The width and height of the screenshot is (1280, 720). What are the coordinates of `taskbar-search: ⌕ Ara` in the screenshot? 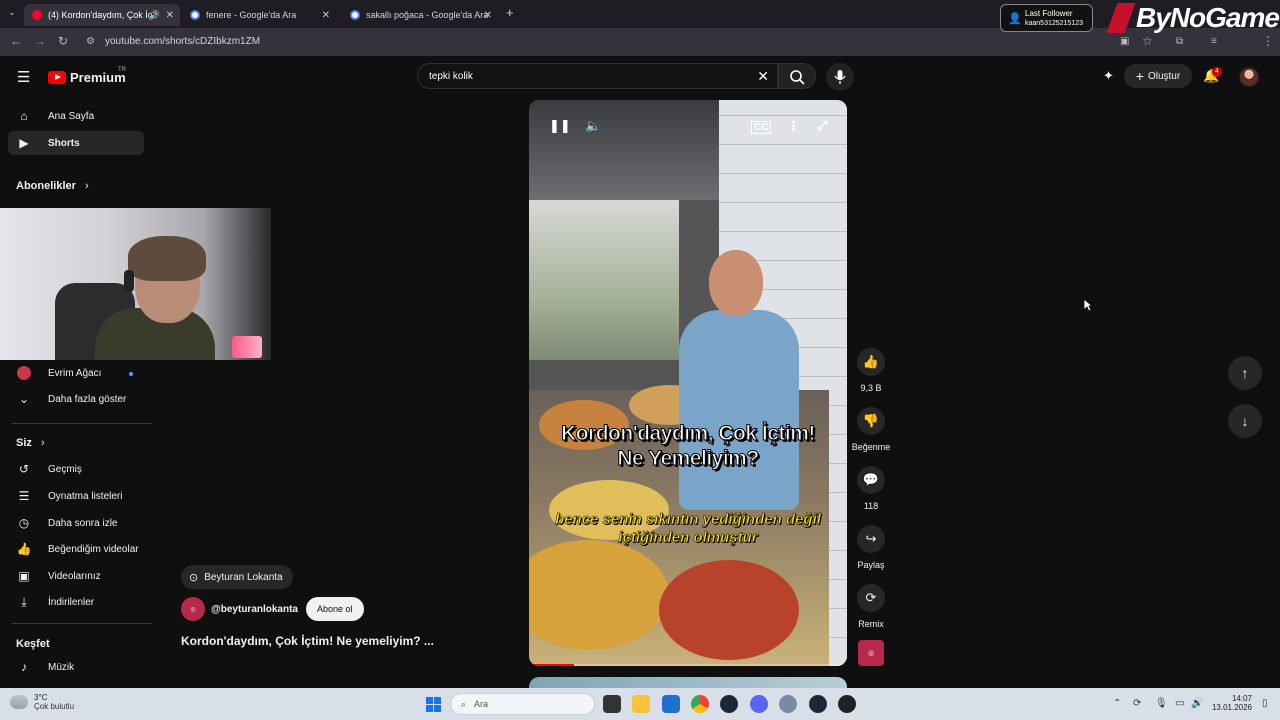 It's located at (522, 704).